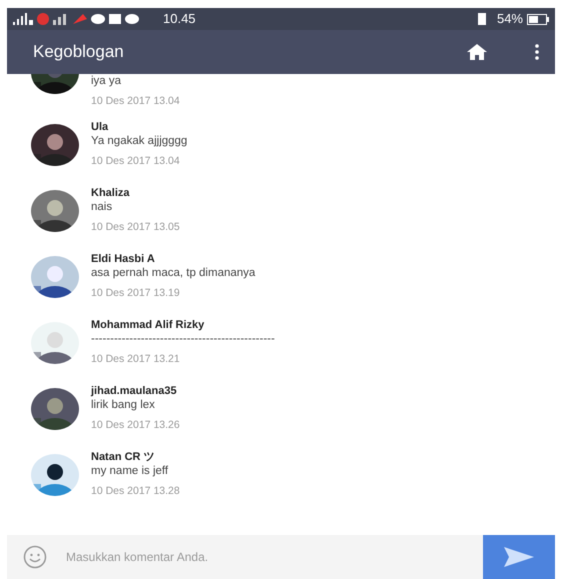  I want to click on app-title: Kegoblogan, so click(78, 52).